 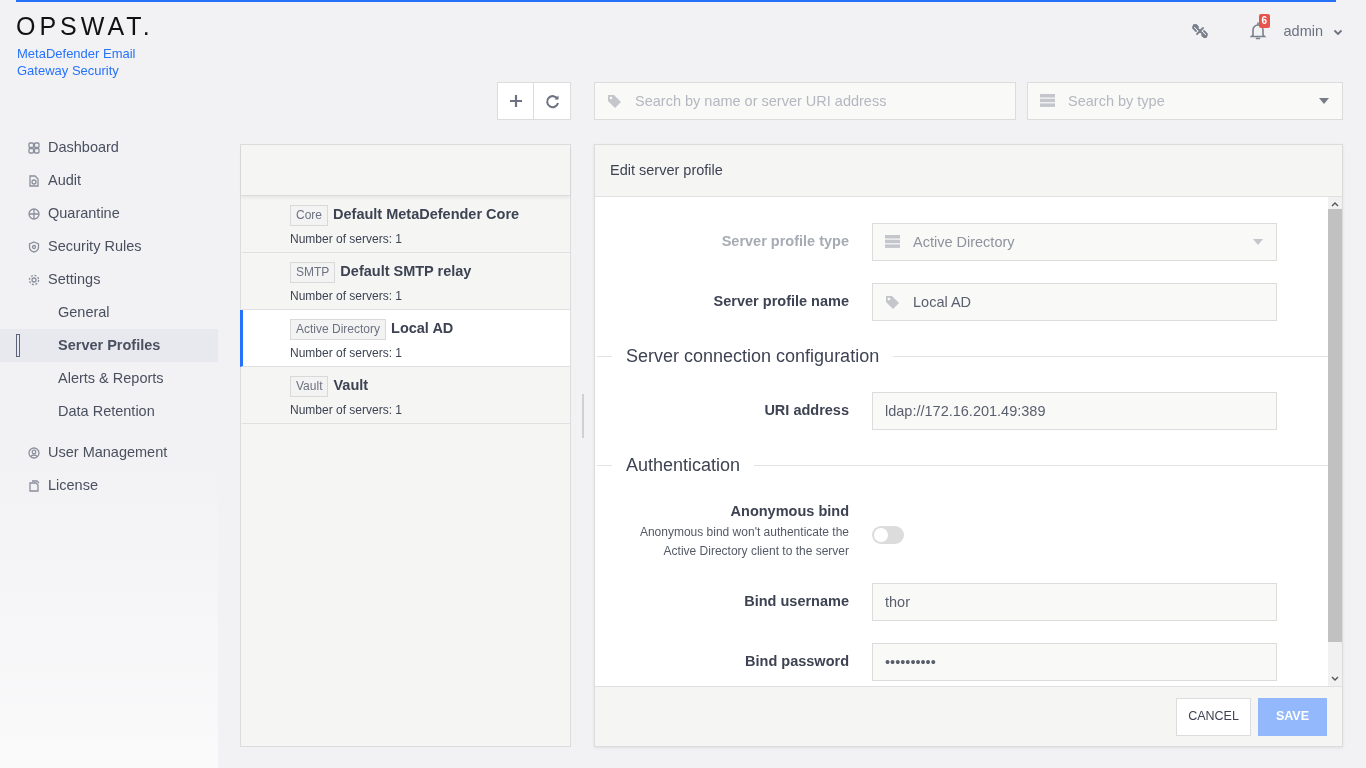 I want to click on input-field: Local AD, so click(x=1074, y=302).